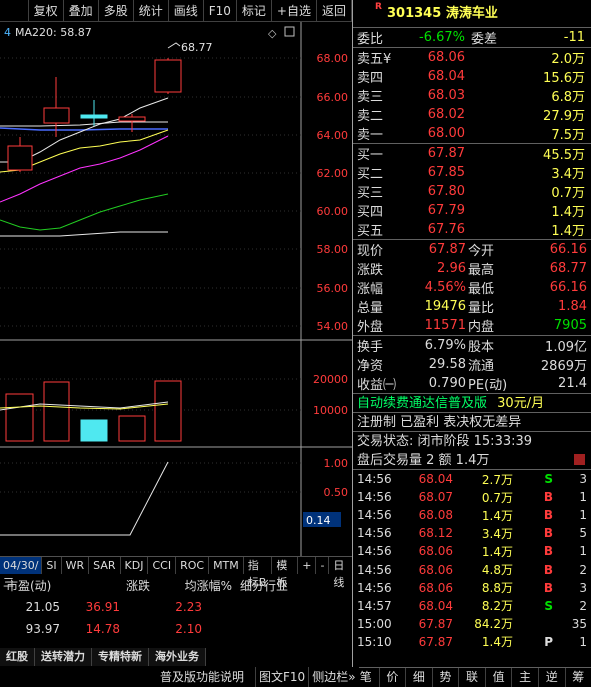 Image resolution: width=591 pixels, height=687 pixels. What do you see at coordinates (370, 39) in the screenshot?
I see `order-ratio-label: 委比` at bounding box center [370, 39].